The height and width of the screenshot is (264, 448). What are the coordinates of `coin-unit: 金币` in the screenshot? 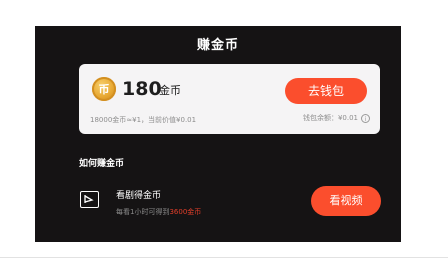 It's located at (170, 90).